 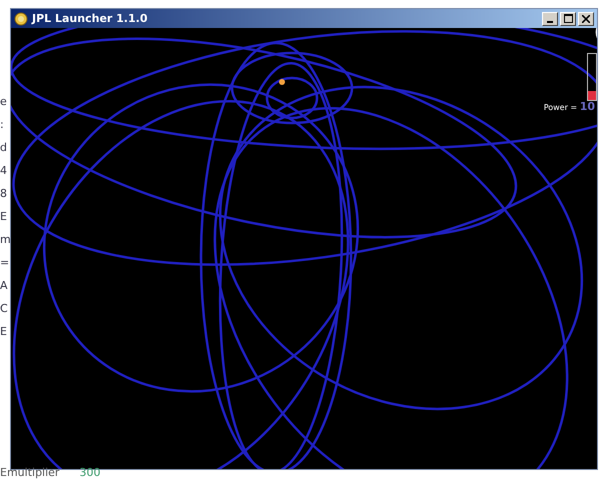 I want to click on close-button, so click(x=586, y=19).